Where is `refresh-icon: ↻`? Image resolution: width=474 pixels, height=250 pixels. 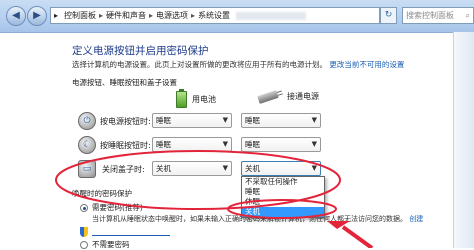
refresh-icon: ↻ is located at coordinates (388, 15).